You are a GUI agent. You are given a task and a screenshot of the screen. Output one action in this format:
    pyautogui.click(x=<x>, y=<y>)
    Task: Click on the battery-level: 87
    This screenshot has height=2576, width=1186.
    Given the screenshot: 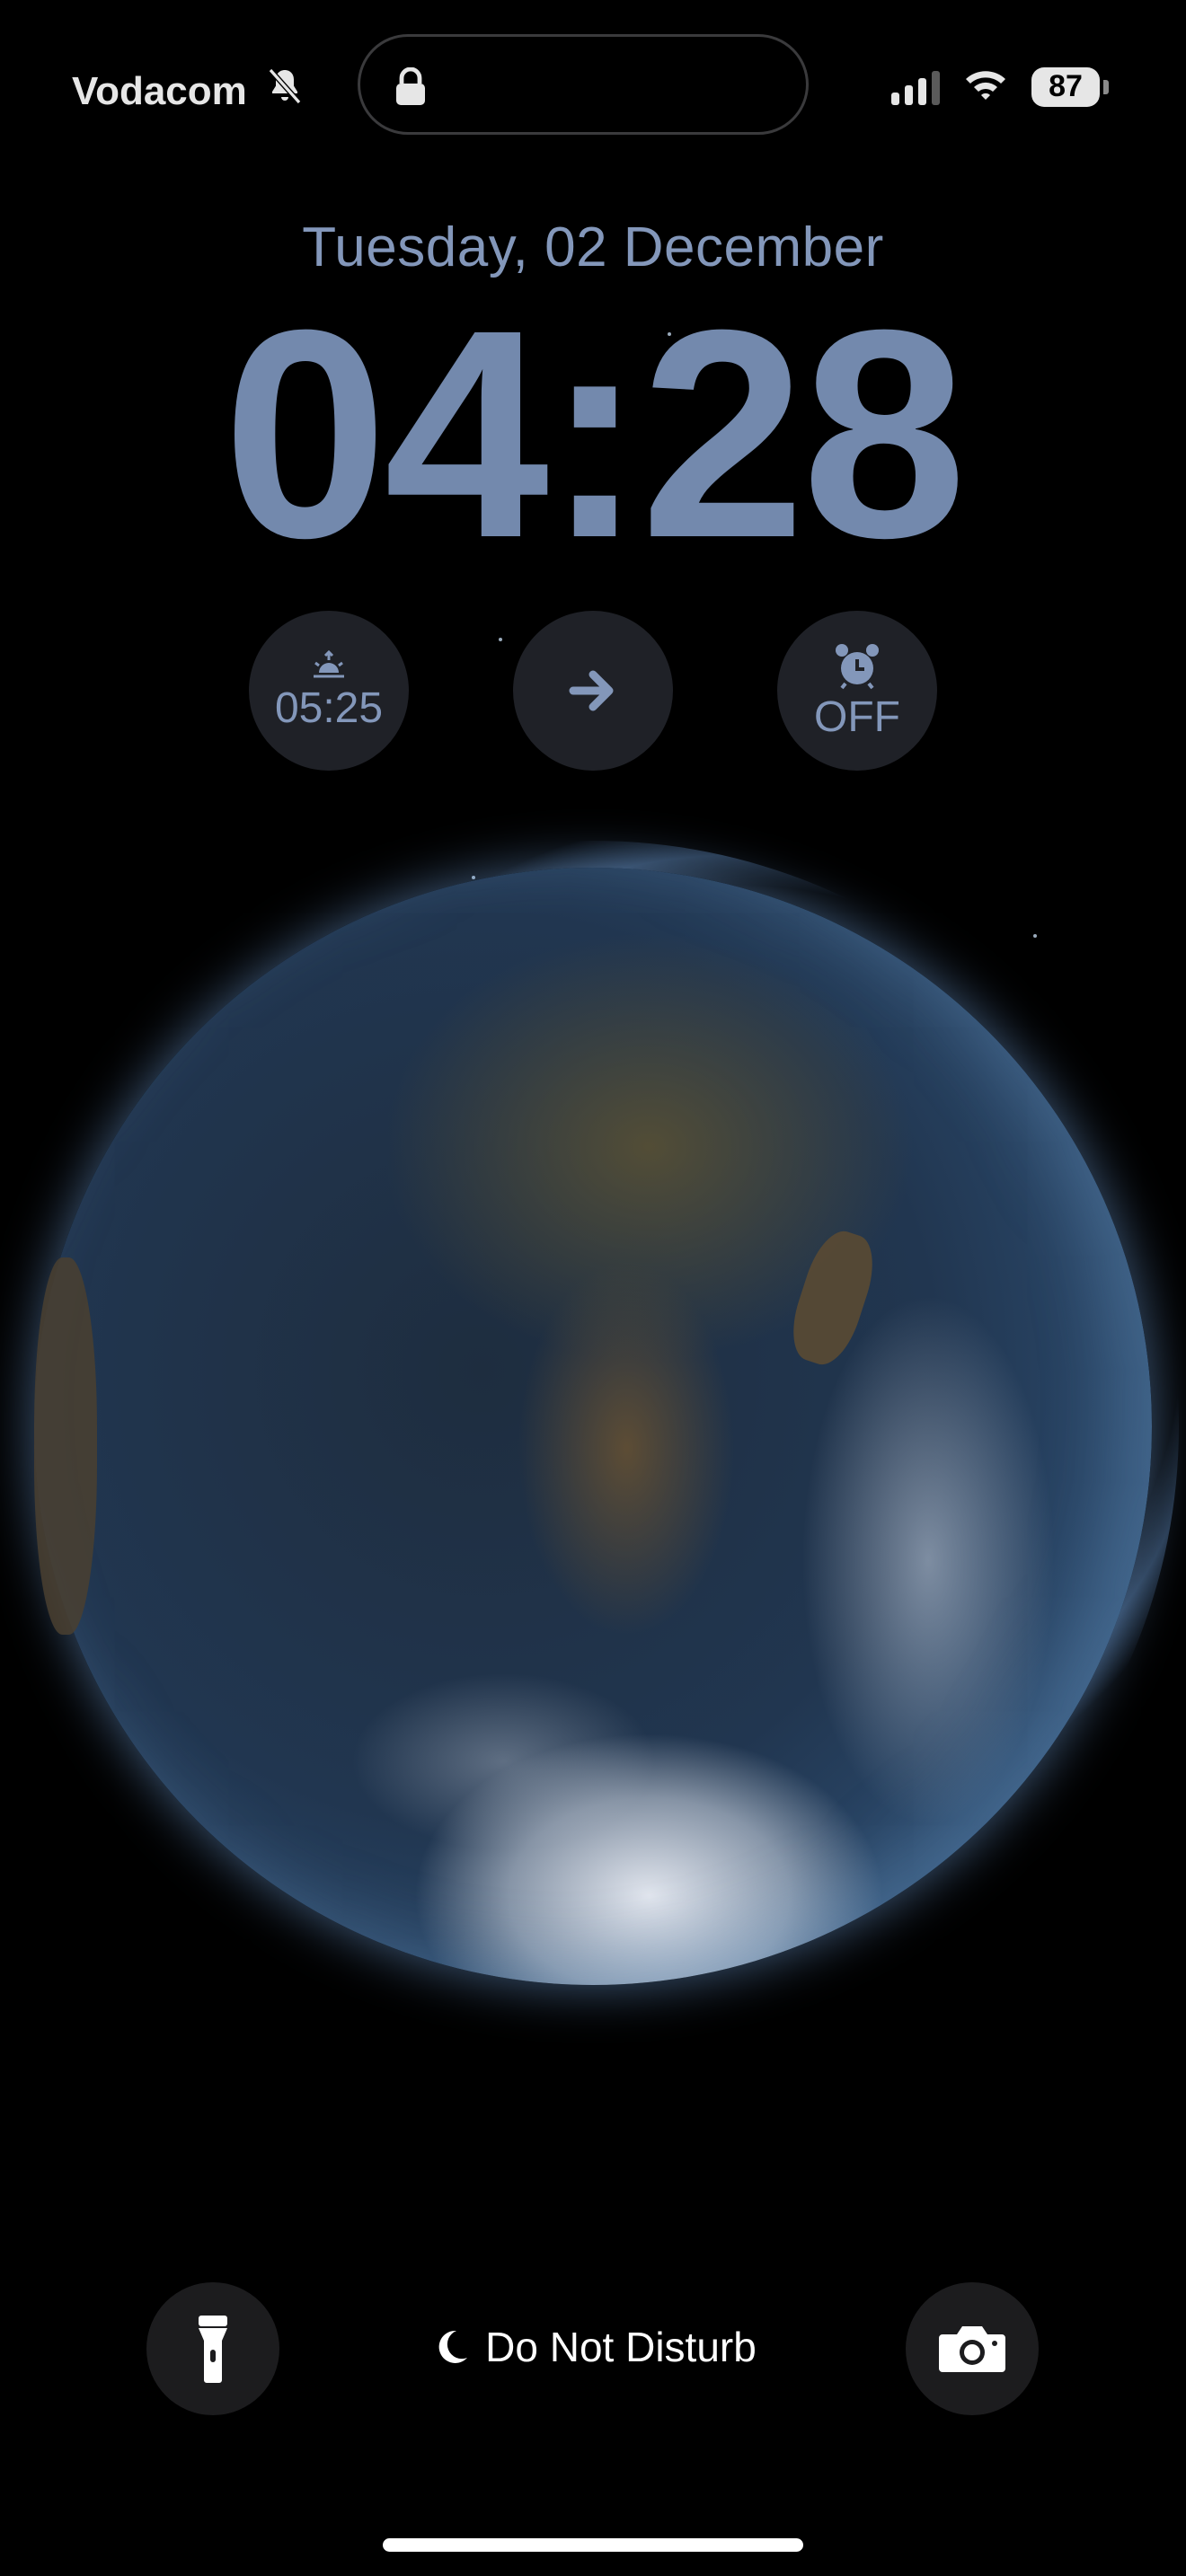 What is the action you would take?
    pyautogui.click(x=1065, y=86)
    